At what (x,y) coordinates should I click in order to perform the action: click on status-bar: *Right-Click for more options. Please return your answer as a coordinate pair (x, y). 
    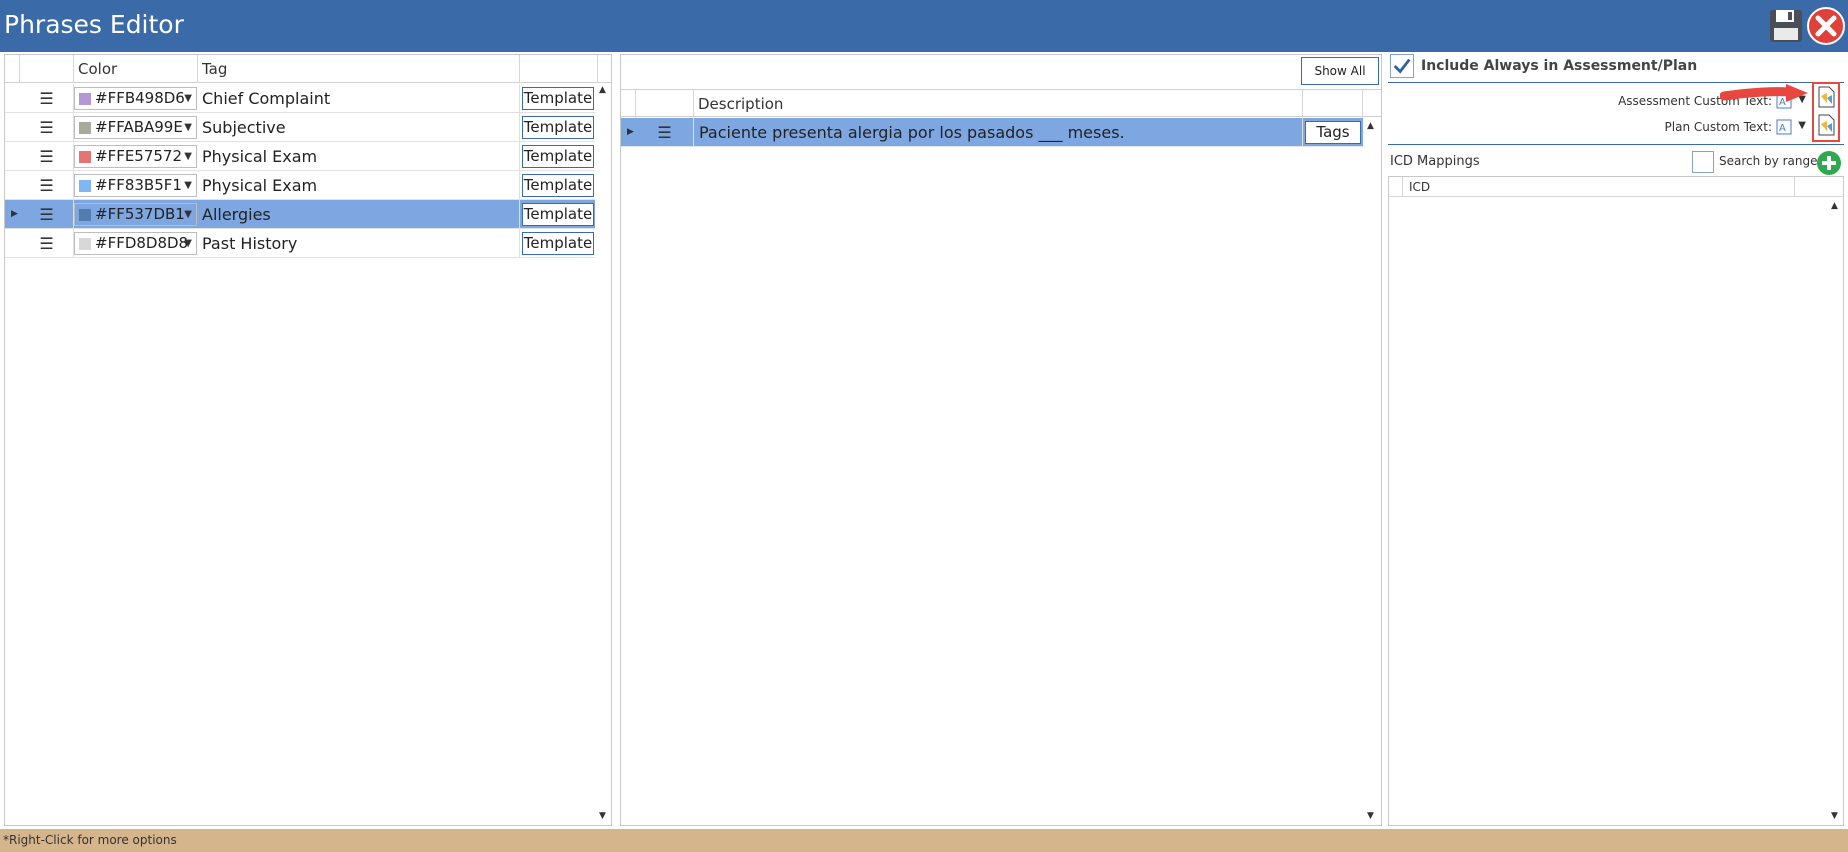
    Looking at the image, I should click on (924, 840).